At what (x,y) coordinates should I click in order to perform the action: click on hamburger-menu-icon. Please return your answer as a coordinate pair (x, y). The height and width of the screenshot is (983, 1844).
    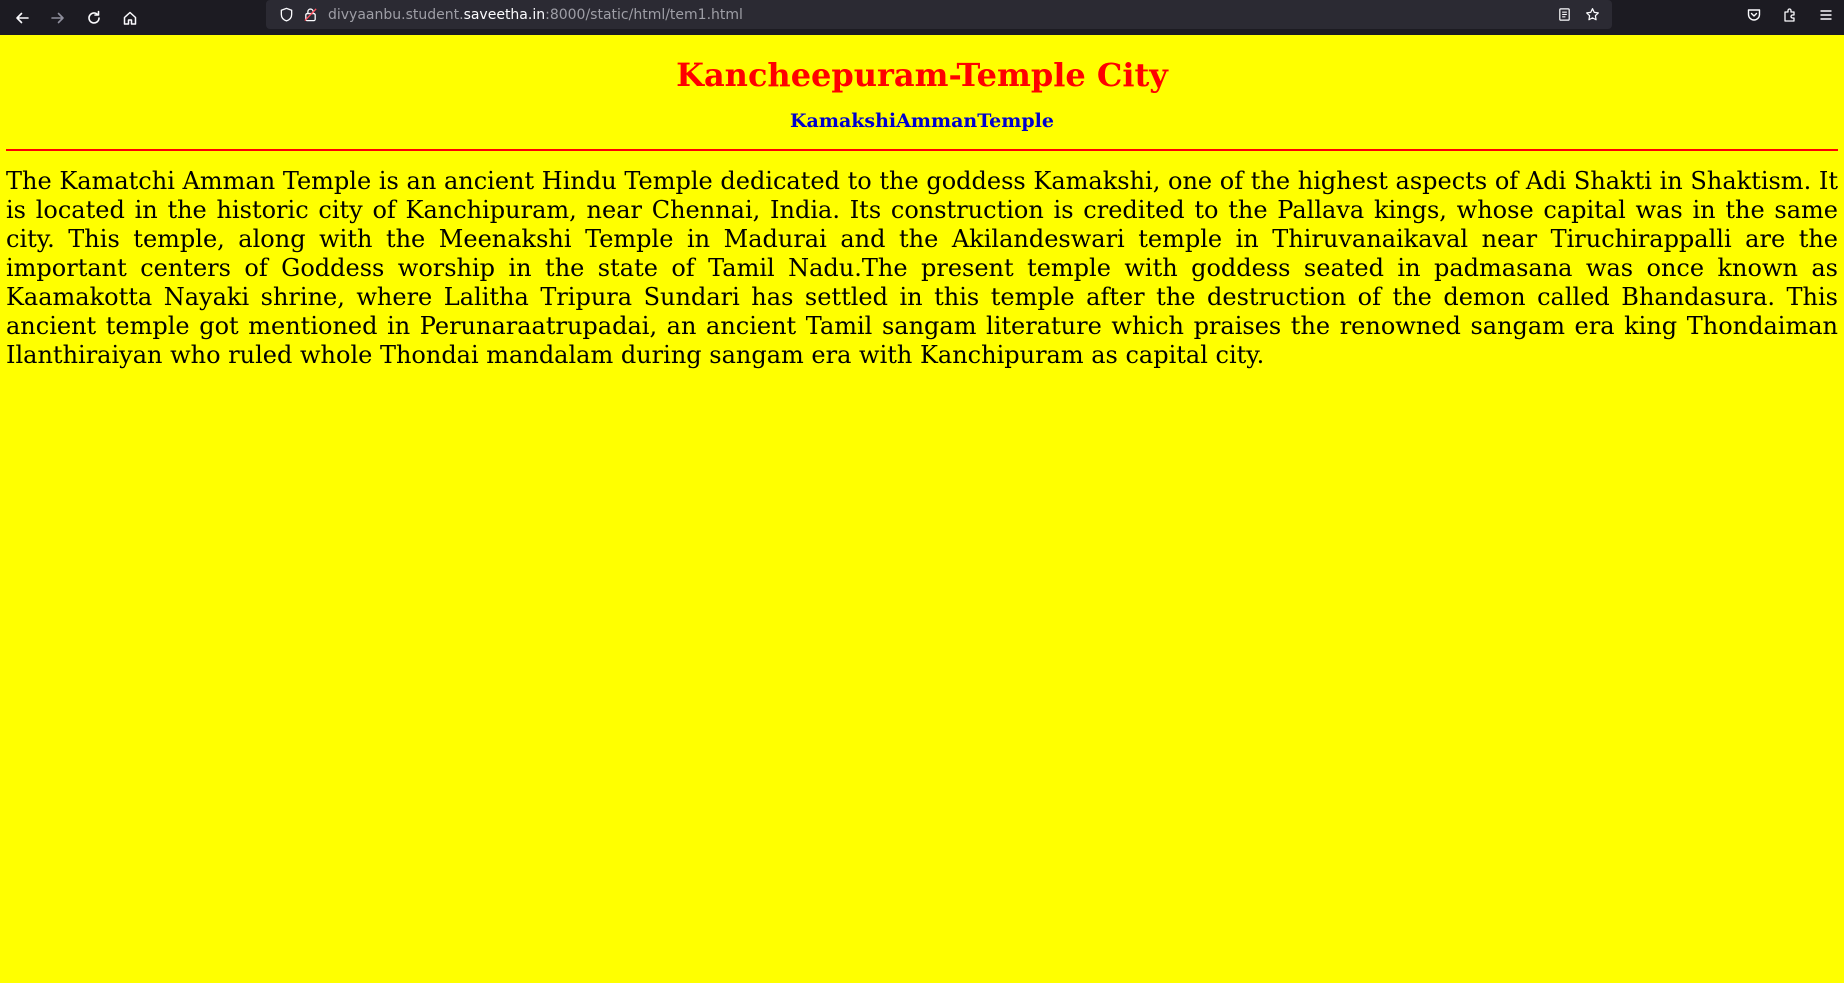
    Looking at the image, I should click on (1826, 14).